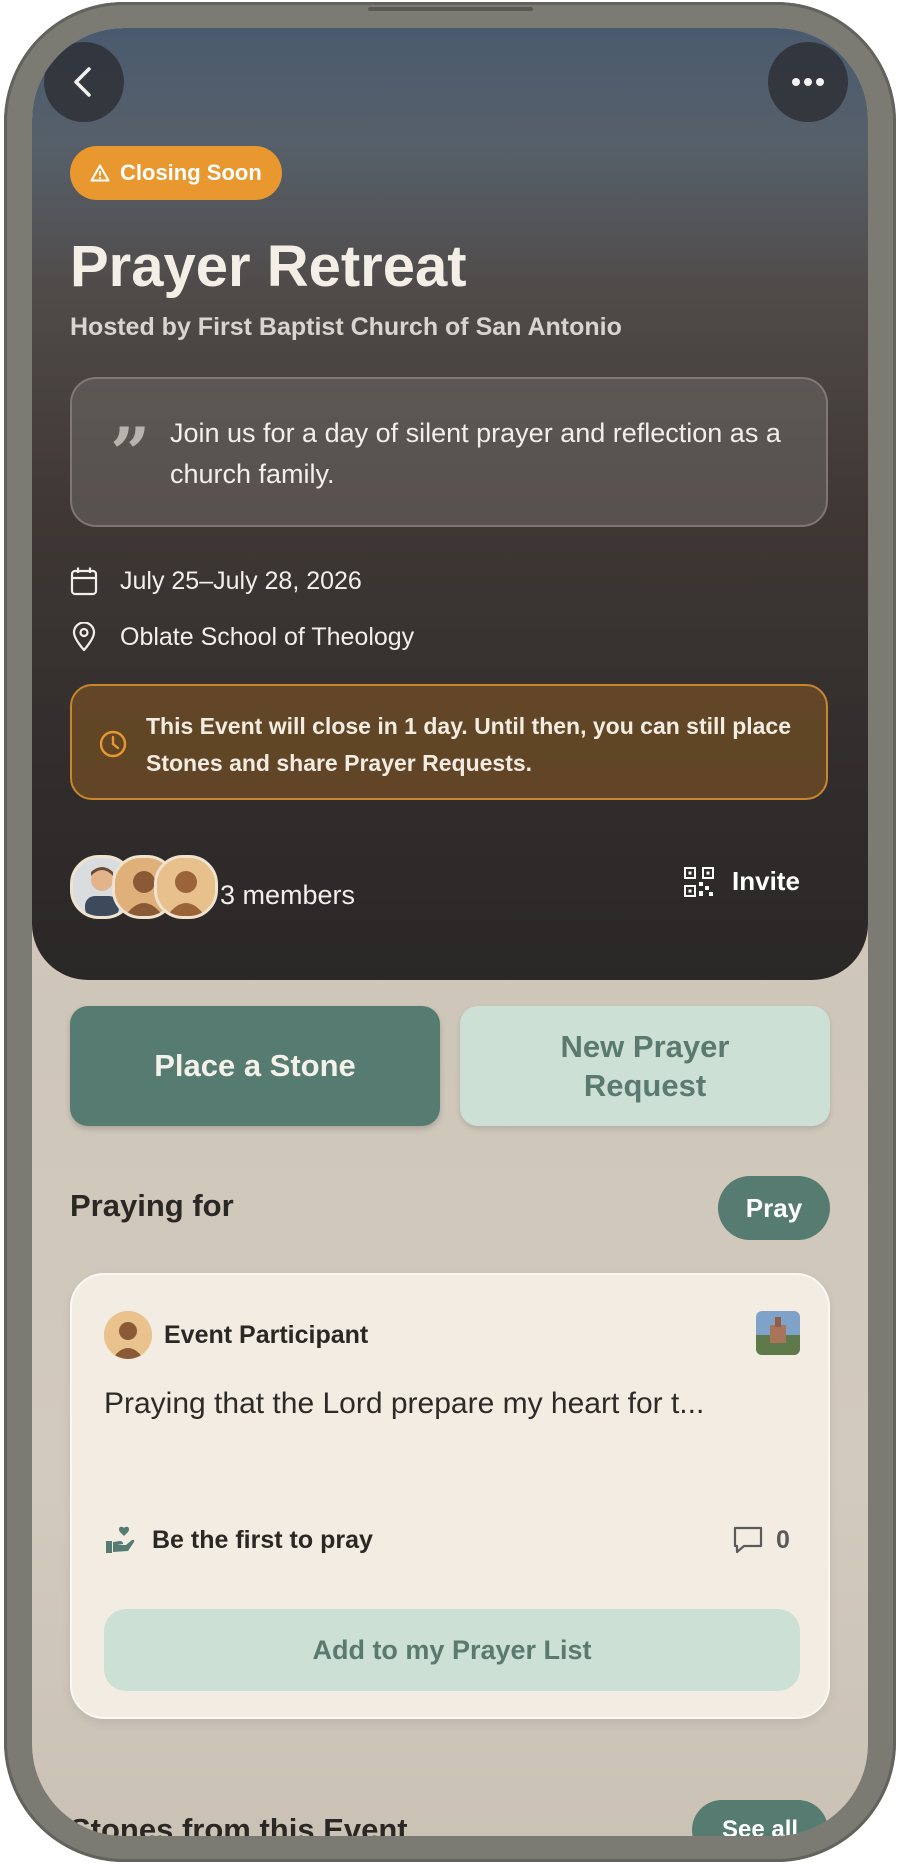 The height and width of the screenshot is (1865, 900). I want to click on participant-avatar, so click(128, 1335).